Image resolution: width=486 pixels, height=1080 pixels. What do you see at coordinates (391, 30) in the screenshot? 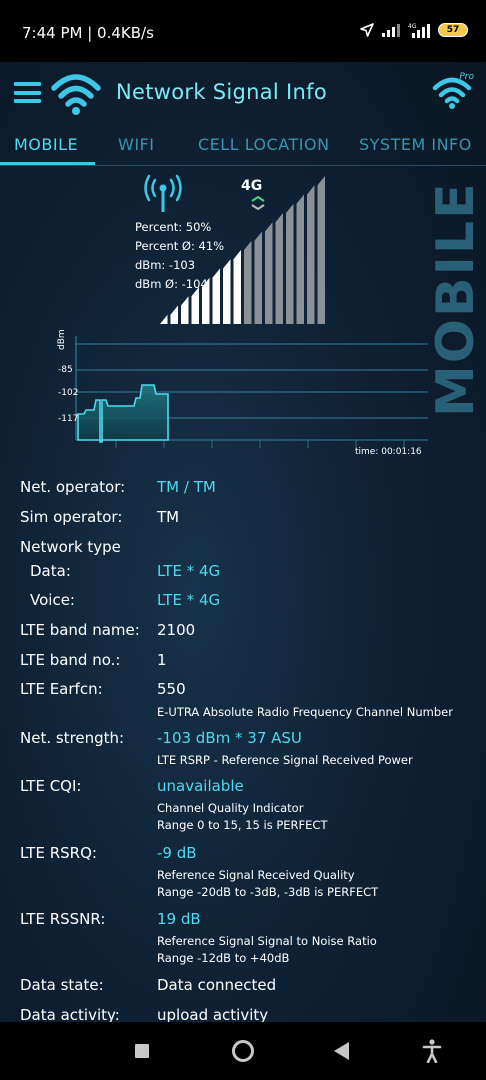
I see `signal-strength-icon` at bounding box center [391, 30].